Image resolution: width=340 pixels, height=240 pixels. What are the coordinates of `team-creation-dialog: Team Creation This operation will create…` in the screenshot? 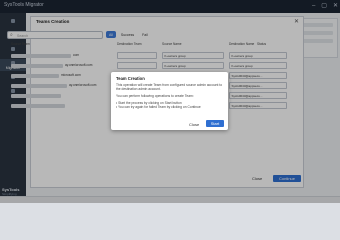 It's located at (169, 101).